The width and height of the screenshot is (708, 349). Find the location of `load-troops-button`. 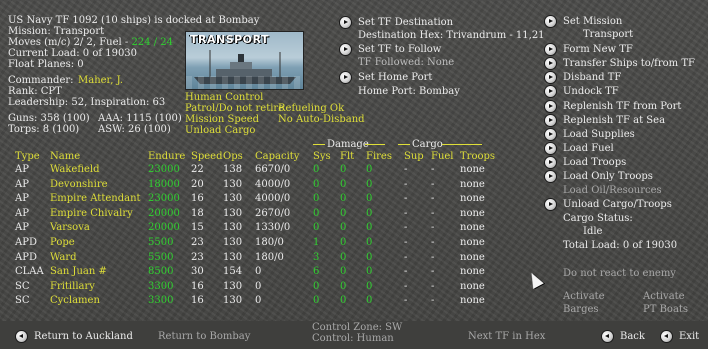

load-troops-button is located at coordinates (550, 162).